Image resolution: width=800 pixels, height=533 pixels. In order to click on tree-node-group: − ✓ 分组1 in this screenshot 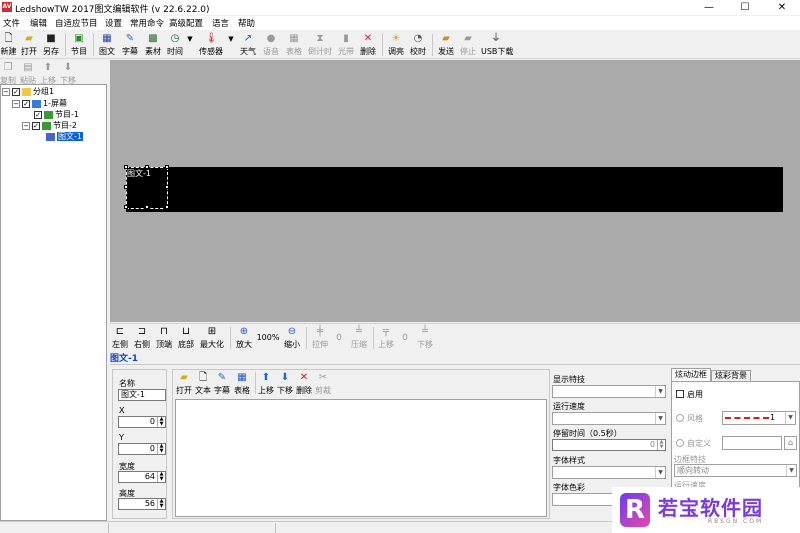, I will do `click(28, 91)`.